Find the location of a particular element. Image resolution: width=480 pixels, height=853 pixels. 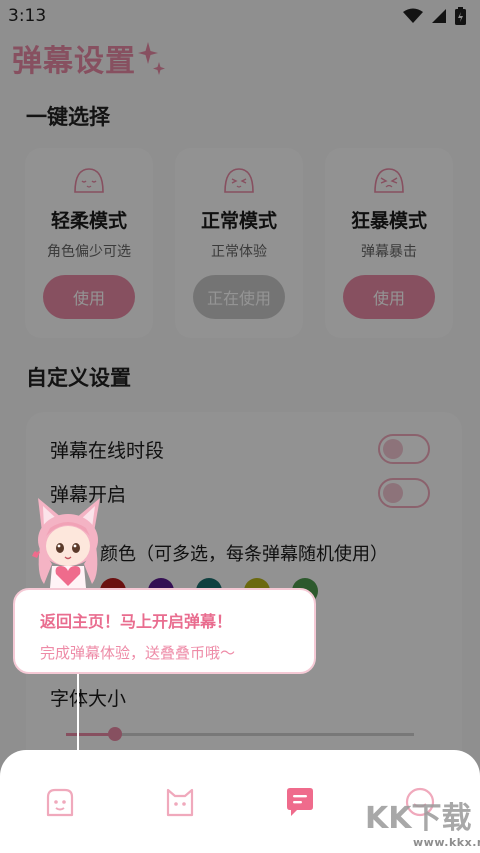

guide-tooltip: 返回主页！马上开启弹幕！ 完成弹幕体验，送叠叠币哦～ is located at coordinates (164, 631).